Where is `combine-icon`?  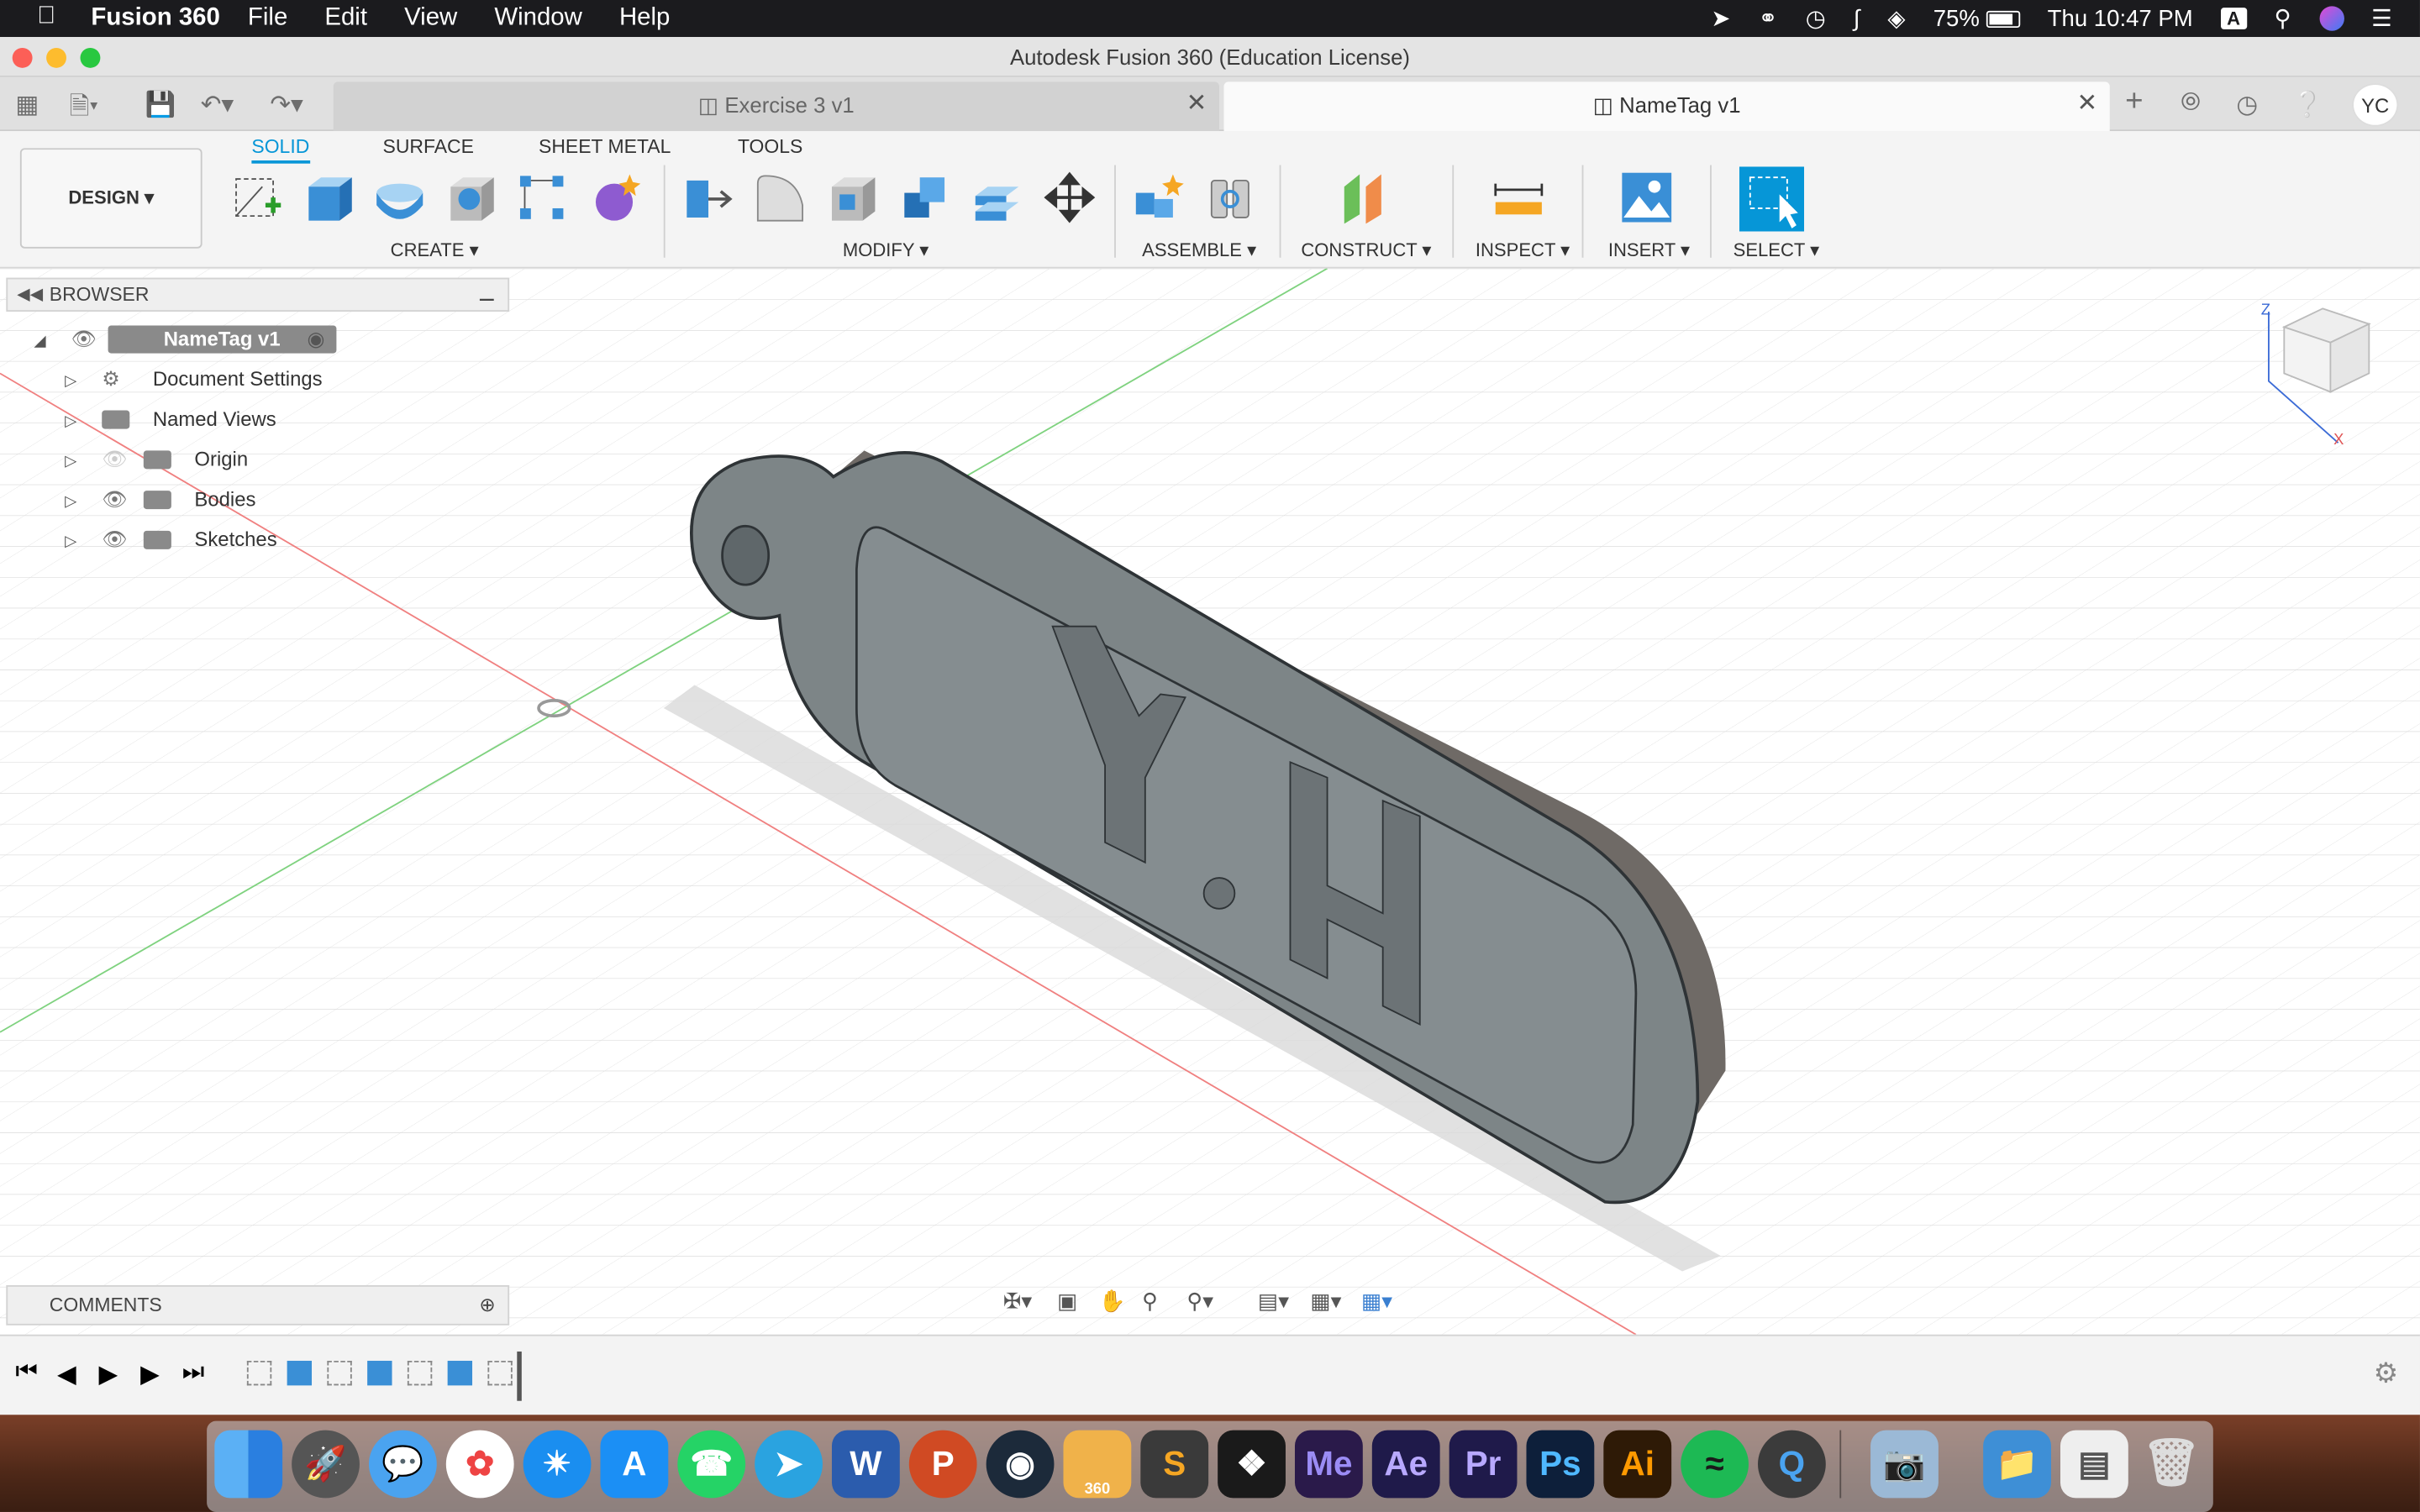 combine-icon is located at coordinates (924, 197).